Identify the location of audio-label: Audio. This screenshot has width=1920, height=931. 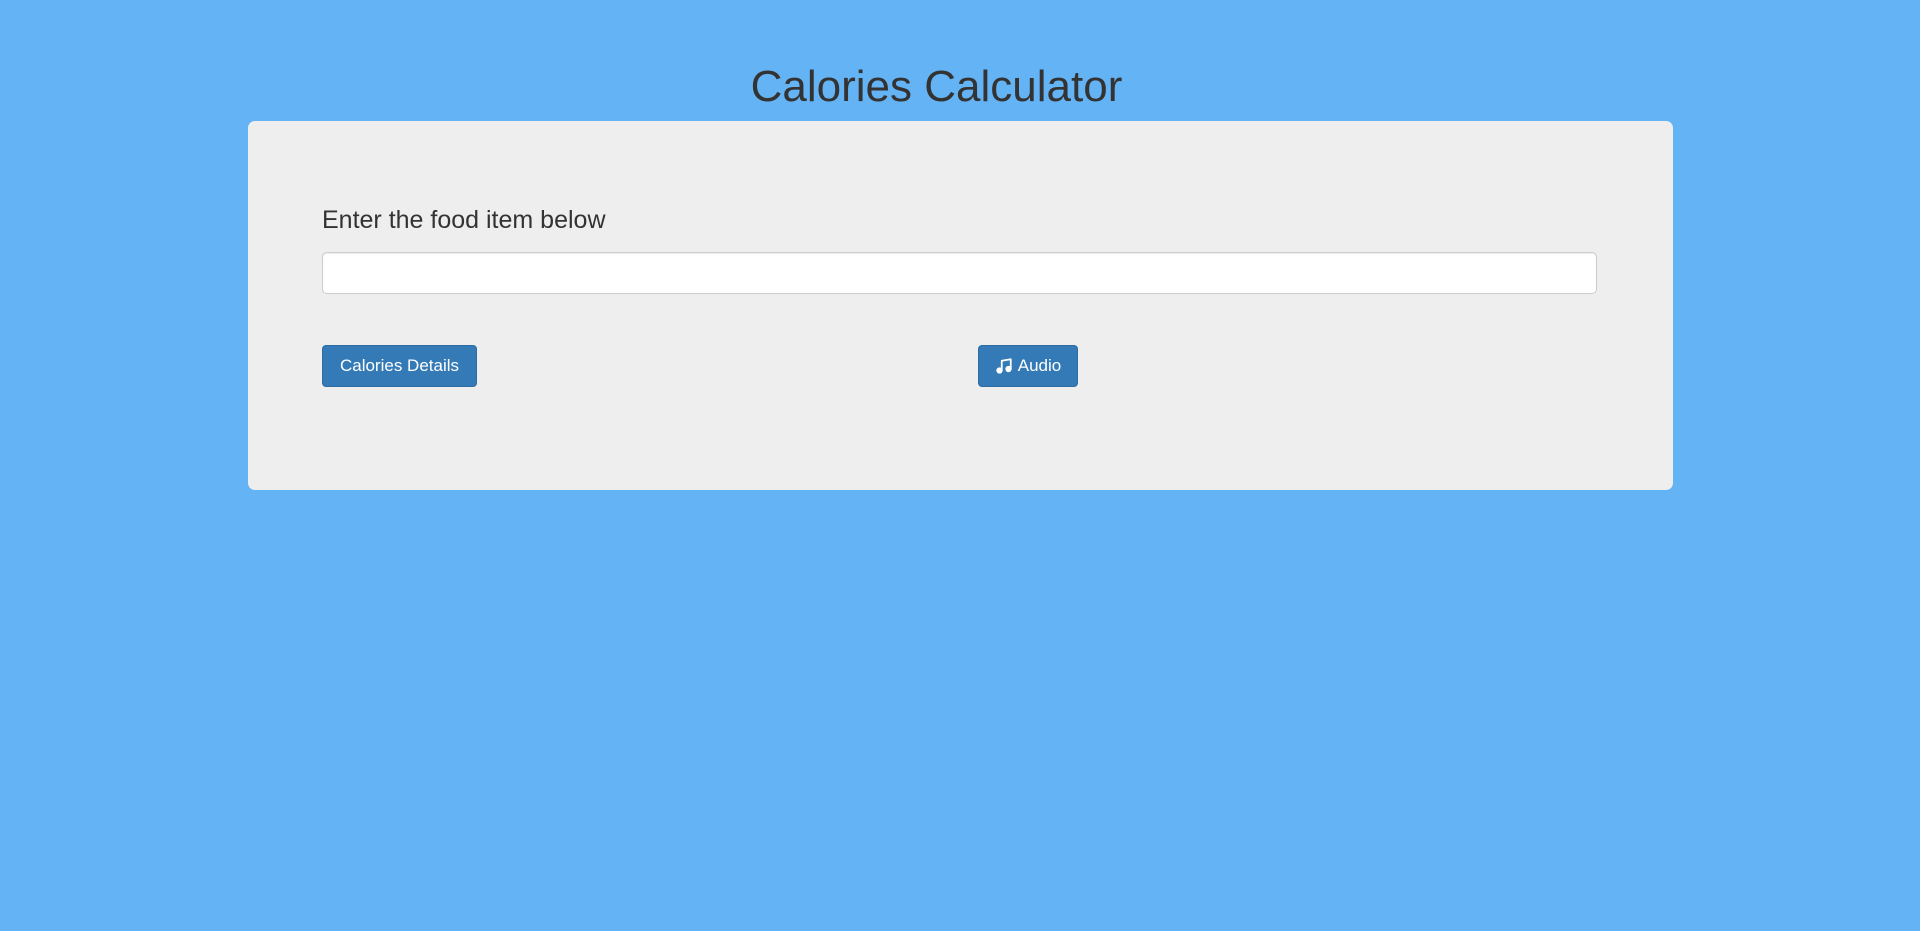
(1039, 365).